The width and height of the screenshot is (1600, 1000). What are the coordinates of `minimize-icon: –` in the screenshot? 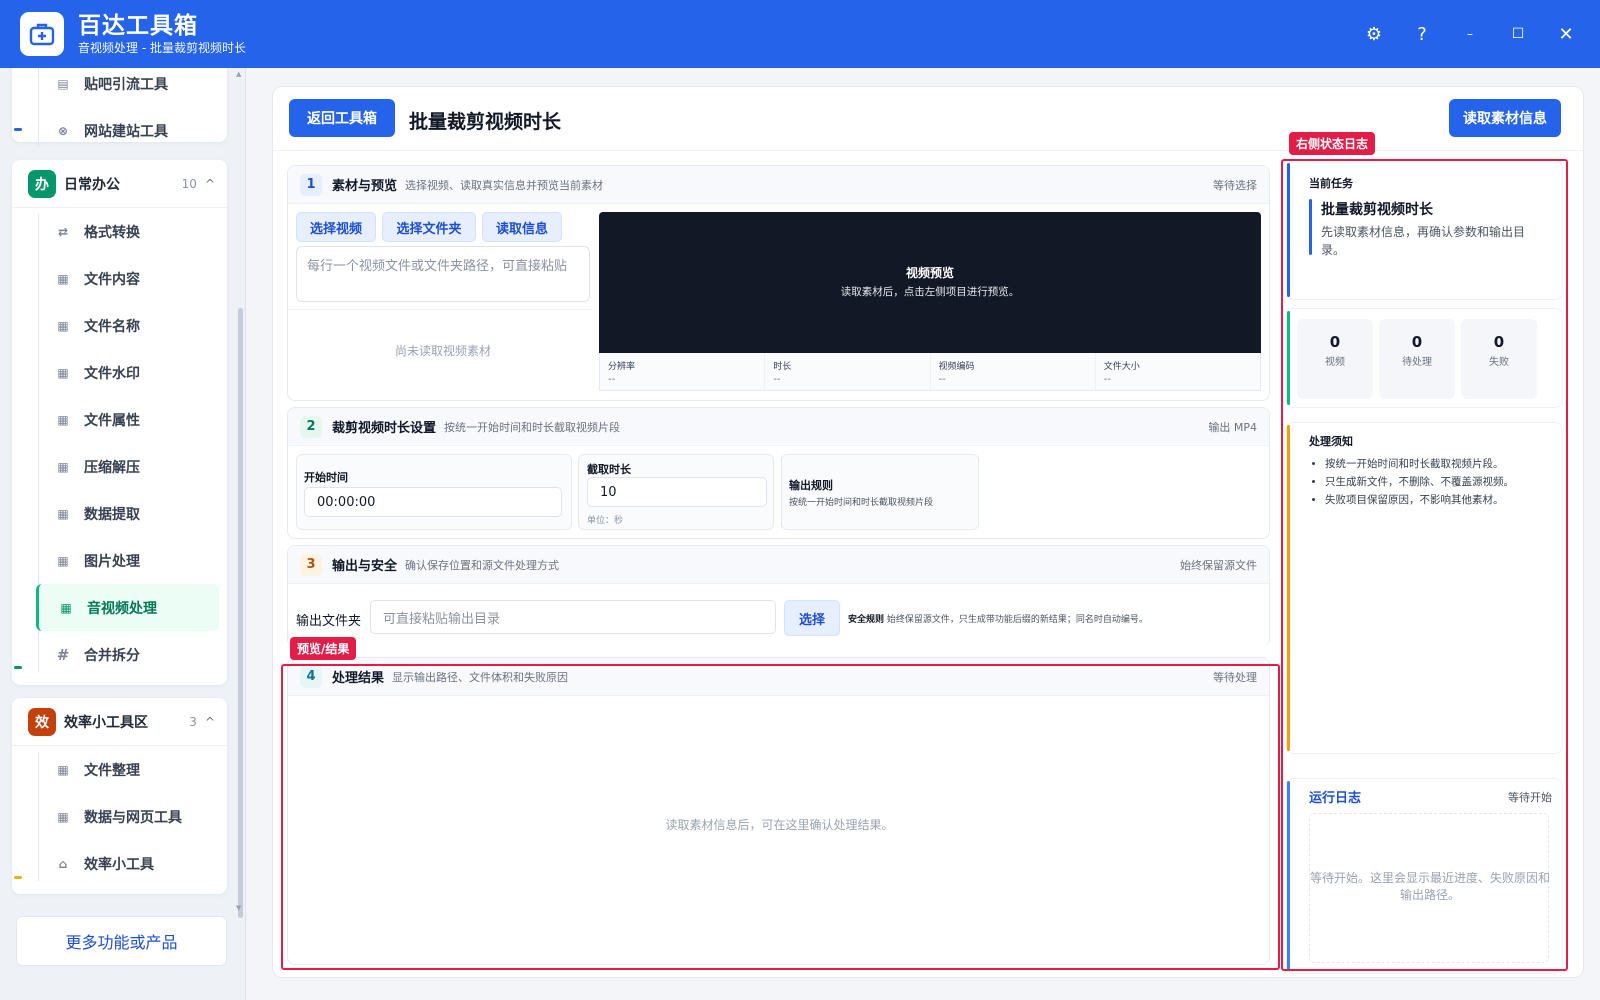 It's located at (1470, 34).